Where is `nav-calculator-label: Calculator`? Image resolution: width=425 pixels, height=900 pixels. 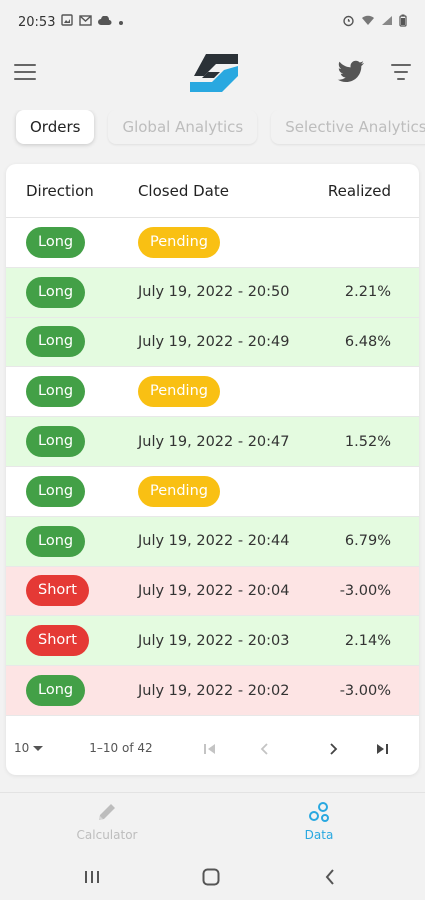 nav-calculator-label: Calculator is located at coordinates (107, 835).